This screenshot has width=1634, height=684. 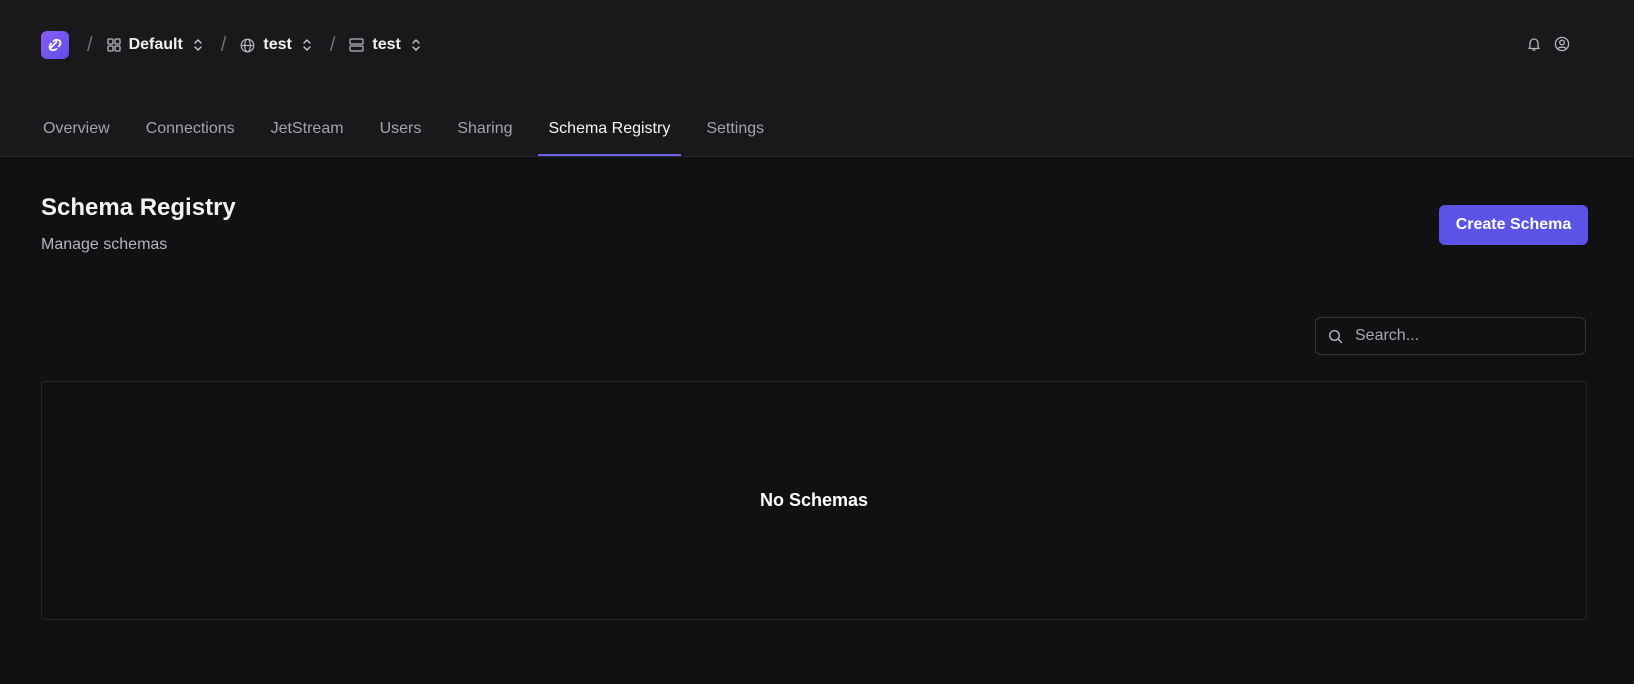 I want to click on tab-settings: Settings, so click(x=735, y=132).